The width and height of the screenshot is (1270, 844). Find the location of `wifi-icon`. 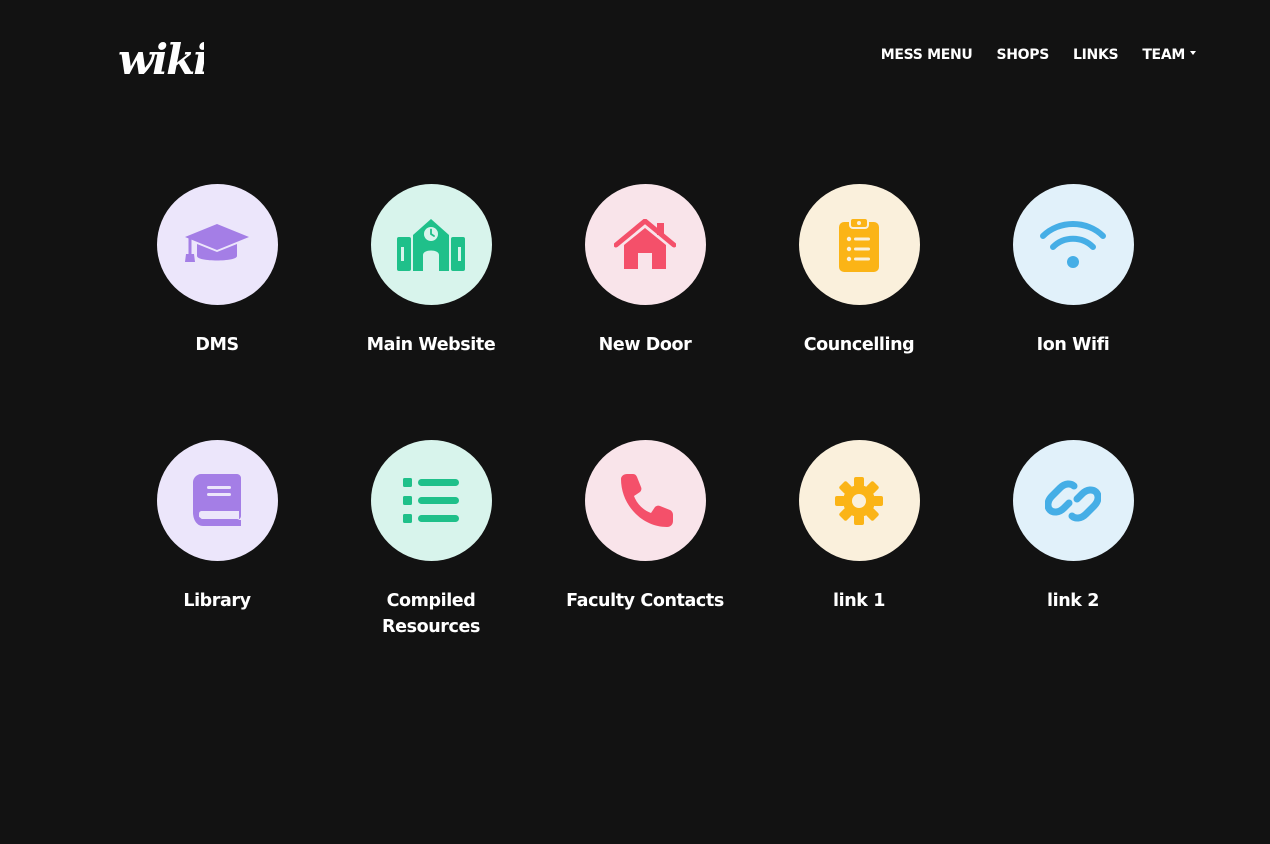

wifi-icon is located at coordinates (1073, 244).